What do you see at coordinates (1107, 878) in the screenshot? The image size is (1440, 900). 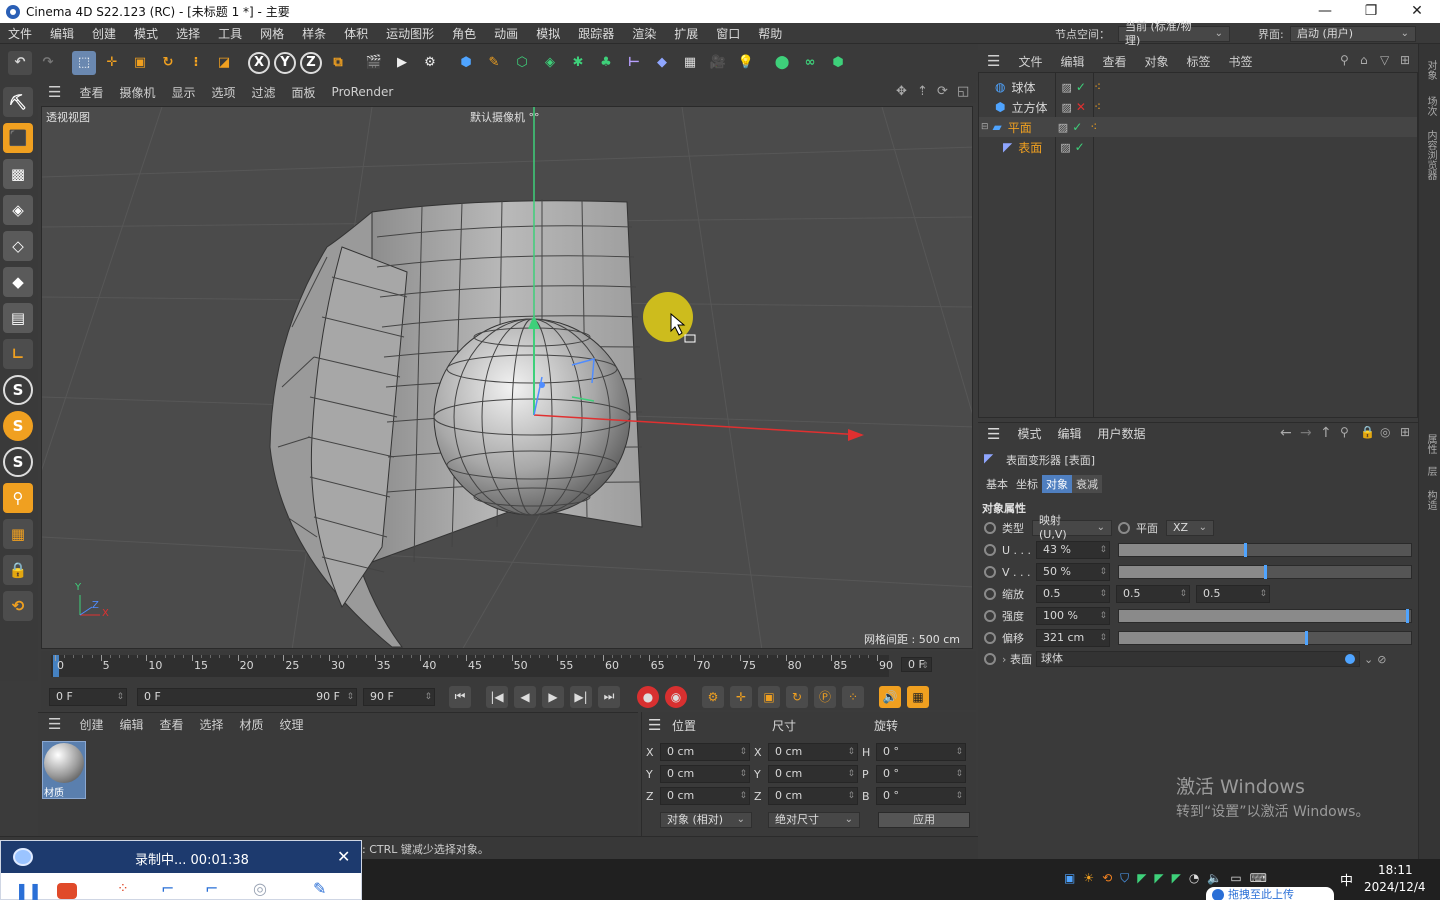 I see `tray-sync-icon: ⟲` at bounding box center [1107, 878].